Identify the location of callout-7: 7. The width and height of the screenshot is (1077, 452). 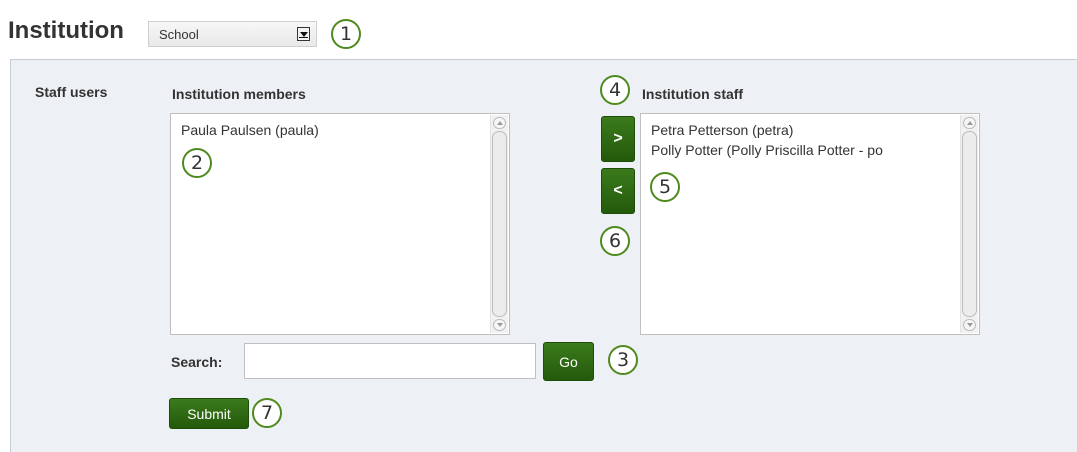
(267, 413).